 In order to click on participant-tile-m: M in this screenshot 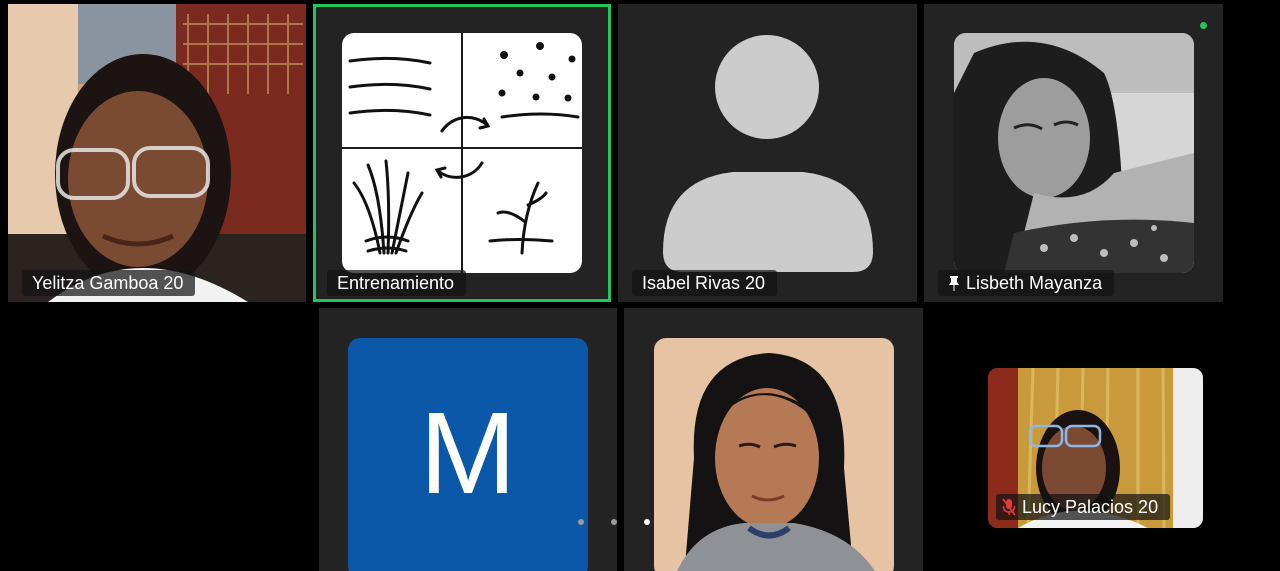, I will do `click(468, 439)`.